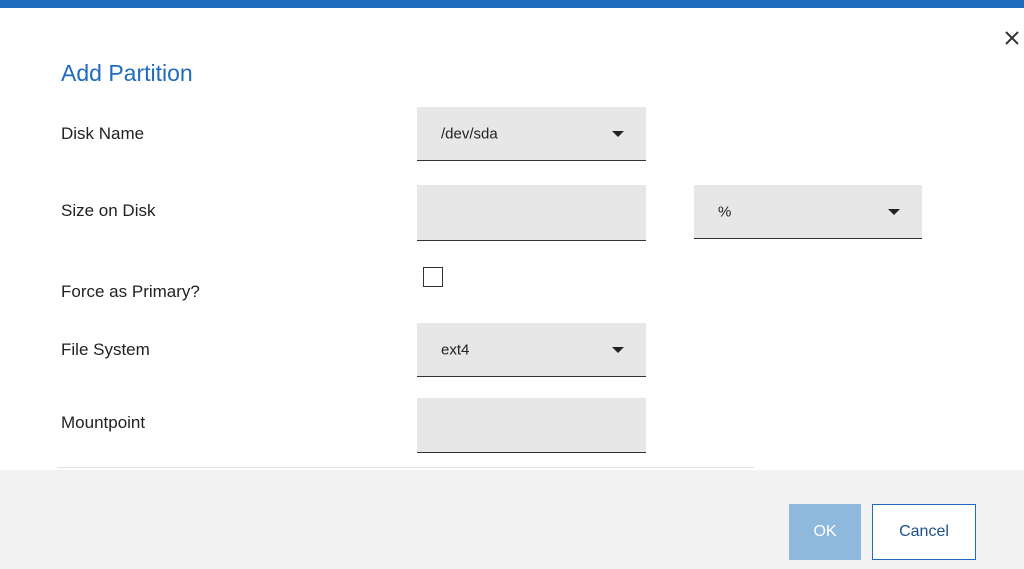  What do you see at coordinates (725, 211) in the screenshot?
I see `size-unit-value: %` at bounding box center [725, 211].